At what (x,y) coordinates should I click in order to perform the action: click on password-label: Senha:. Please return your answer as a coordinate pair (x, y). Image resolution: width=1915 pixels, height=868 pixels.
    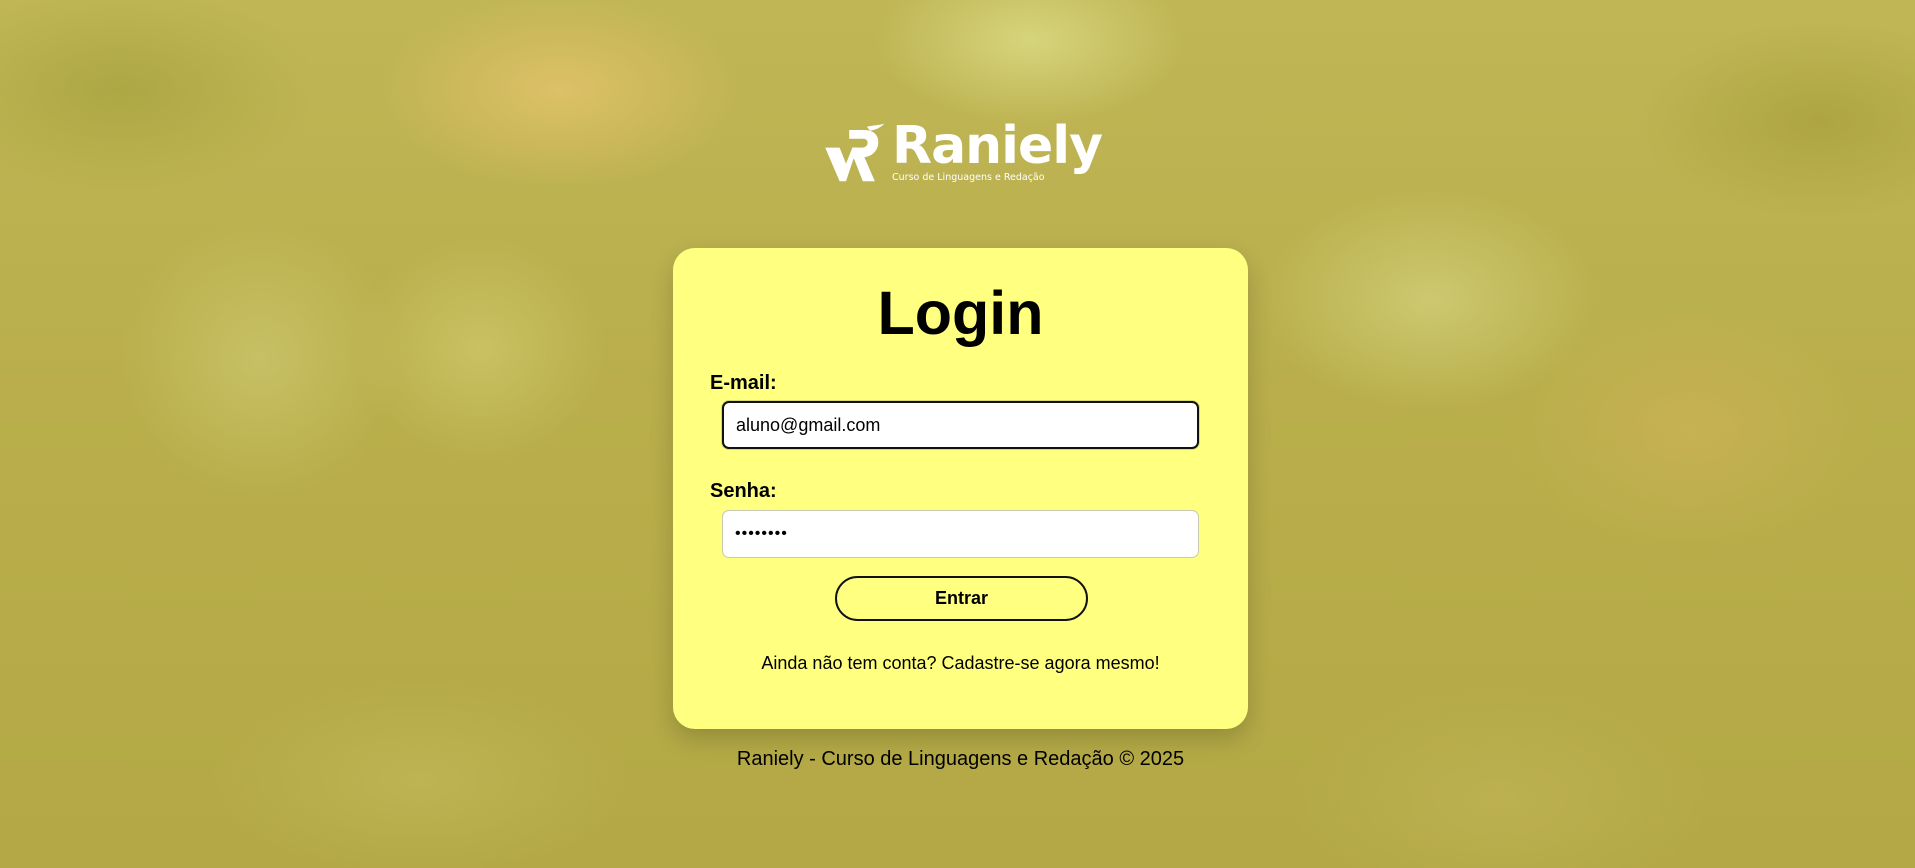
    Looking at the image, I should click on (743, 491).